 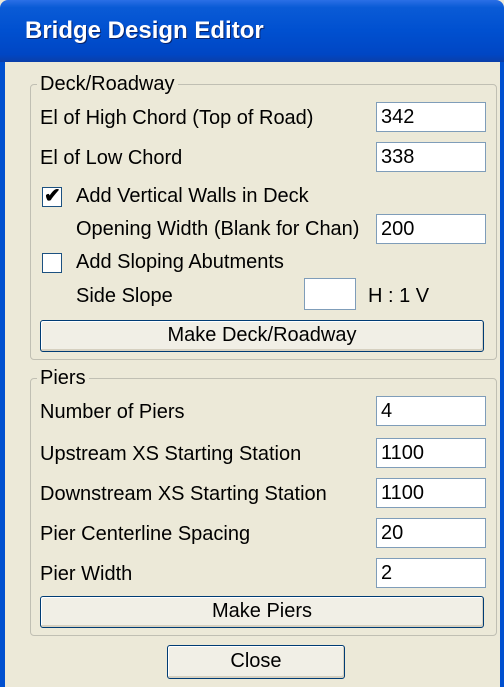 I want to click on number-of-piers-label: Number of Piers, so click(x=112, y=412).